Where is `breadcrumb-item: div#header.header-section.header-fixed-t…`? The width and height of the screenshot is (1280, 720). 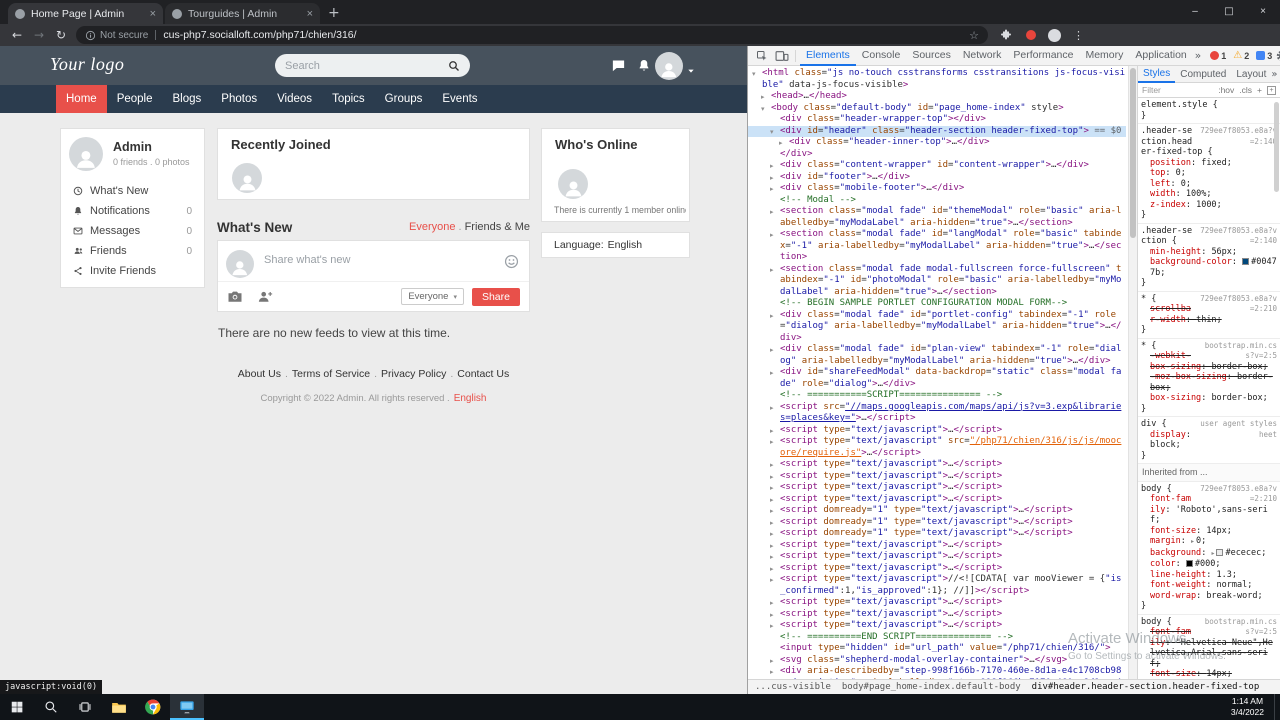
breadcrumb-item: div#header.header-section.header-fixed-t… is located at coordinates (1146, 687).